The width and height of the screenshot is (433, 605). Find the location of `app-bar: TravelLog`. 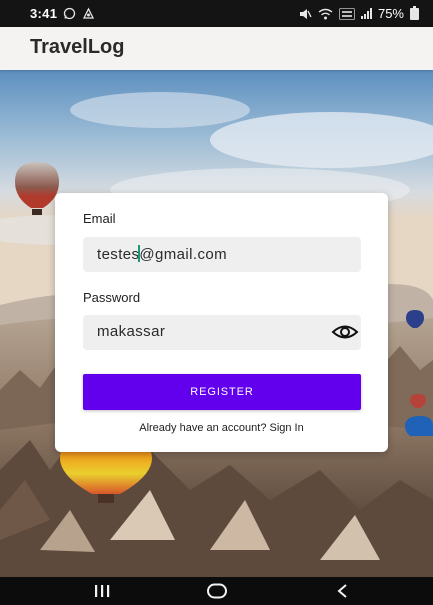

app-bar: TravelLog is located at coordinates (216, 48).